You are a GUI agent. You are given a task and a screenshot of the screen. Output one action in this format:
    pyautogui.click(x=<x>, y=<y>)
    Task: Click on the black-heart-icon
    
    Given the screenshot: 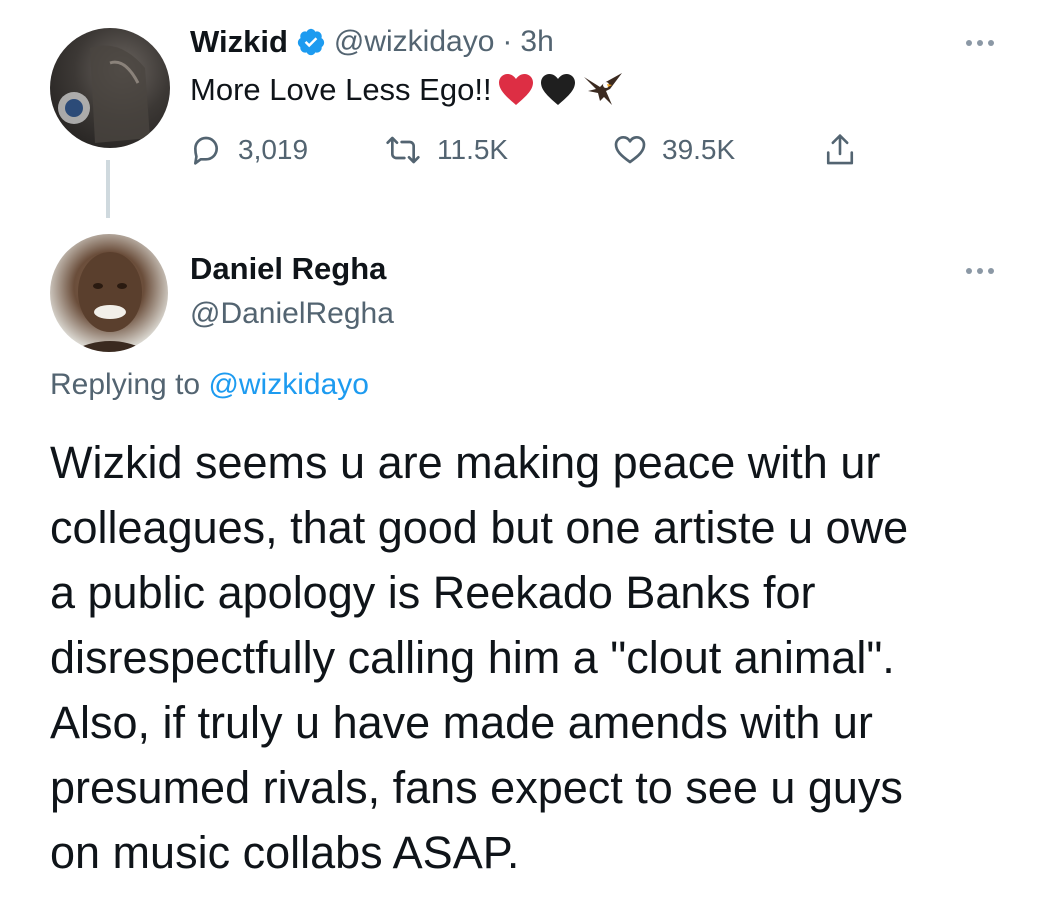 What is the action you would take?
    pyautogui.click(x=557, y=89)
    